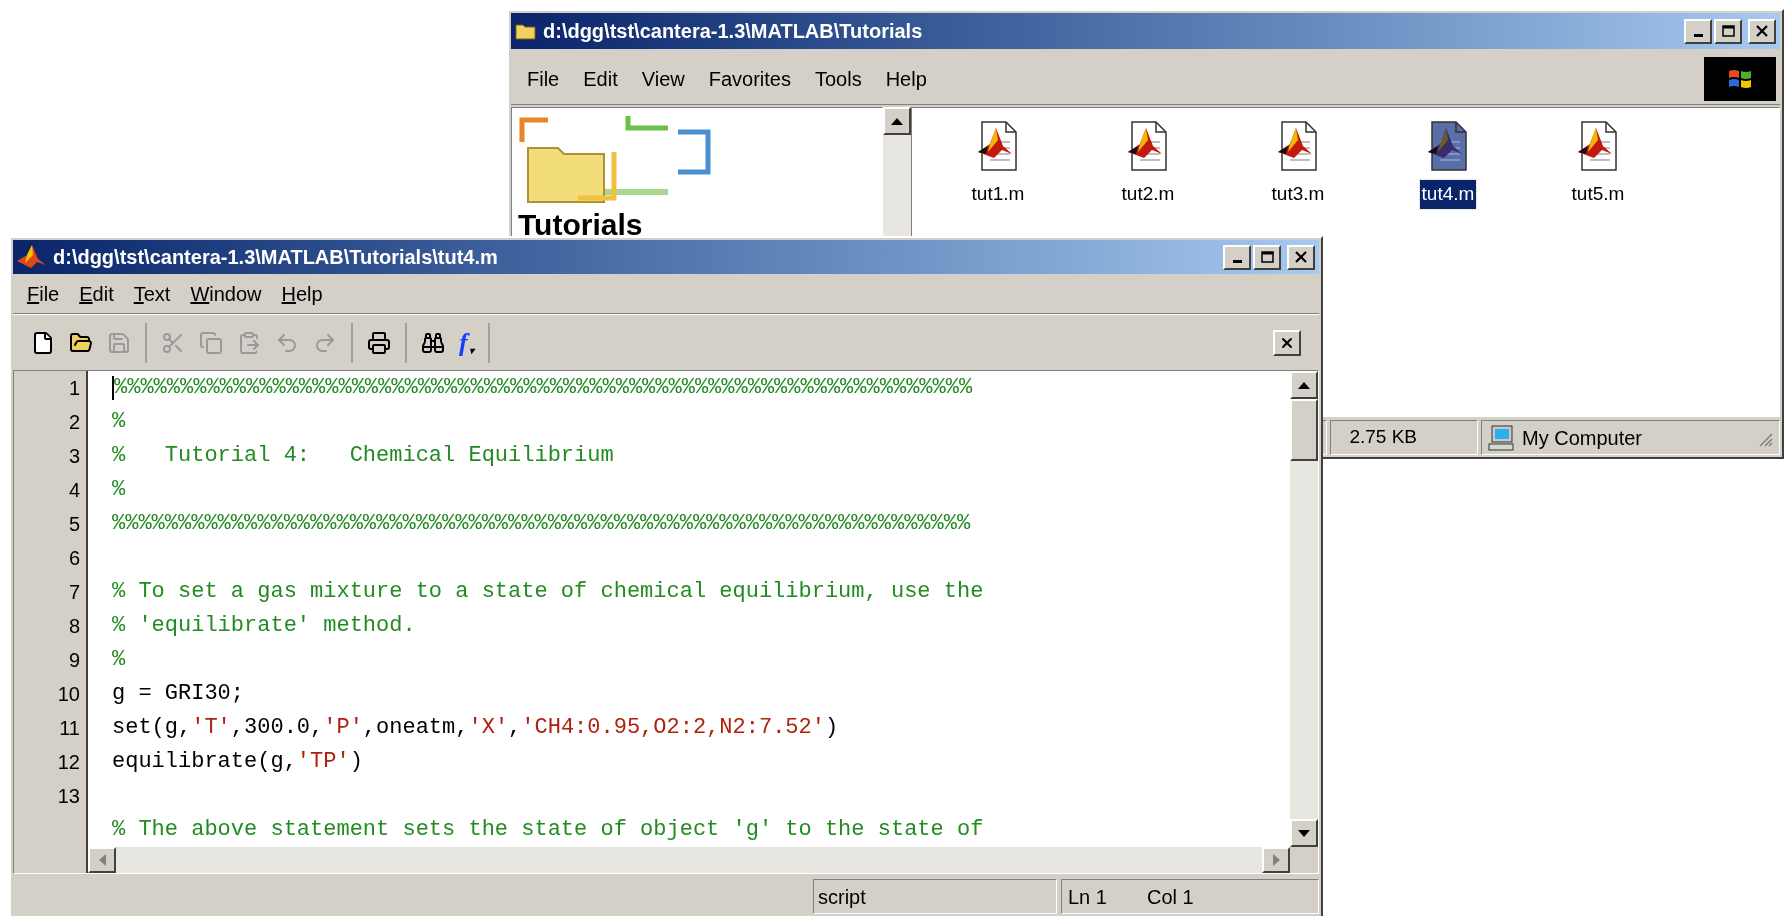 This screenshot has width=1786, height=916. Describe the element at coordinates (226, 293) in the screenshot. I see `menu-item: Window` at that location.